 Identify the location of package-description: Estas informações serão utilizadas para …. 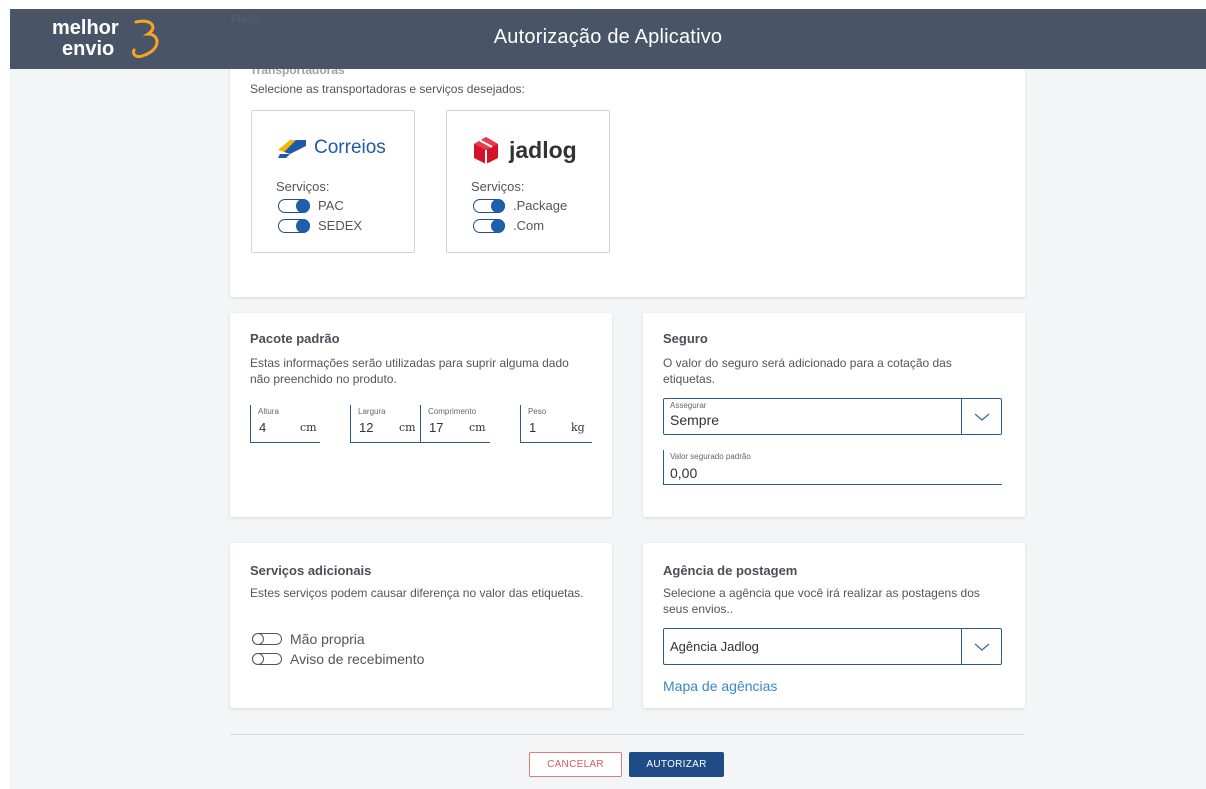
(409, 371).